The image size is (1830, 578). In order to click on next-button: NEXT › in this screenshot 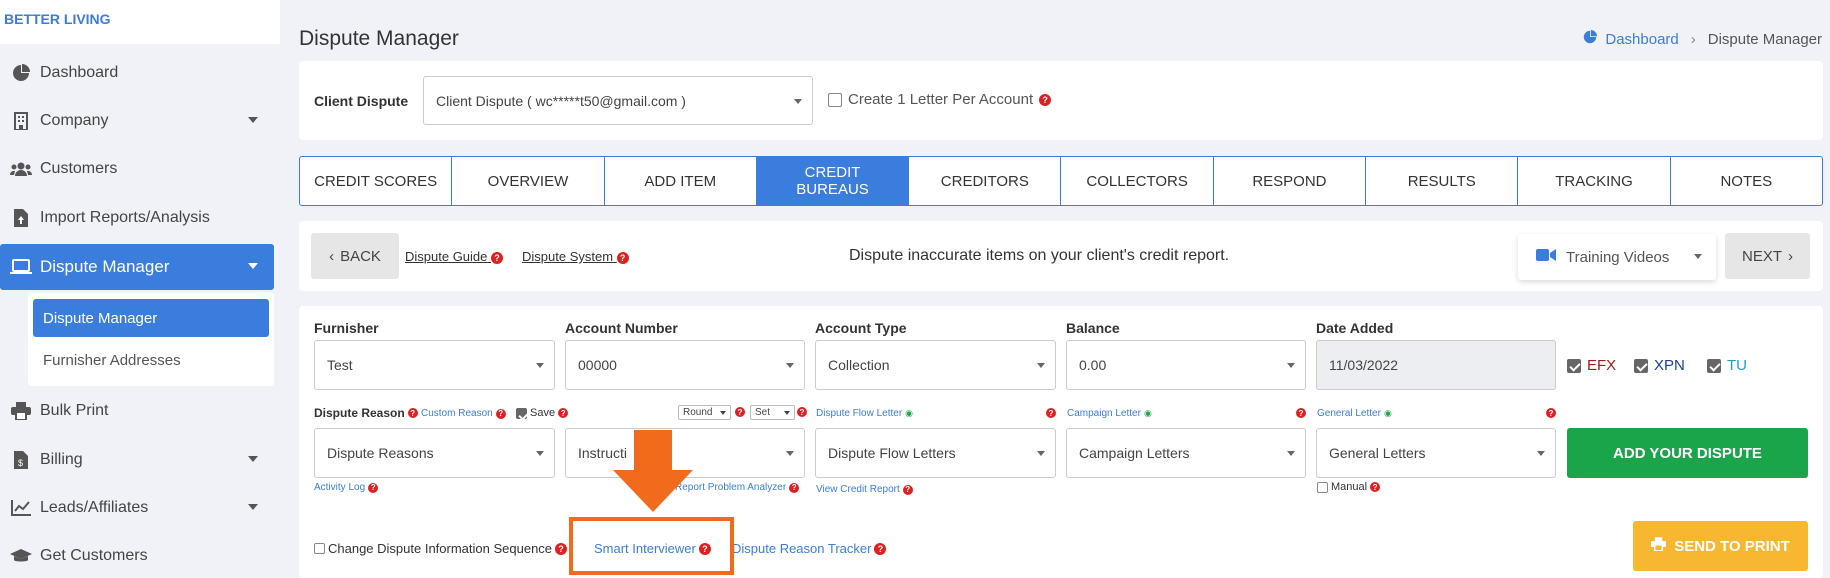, I will do `click(1767, 256)`.